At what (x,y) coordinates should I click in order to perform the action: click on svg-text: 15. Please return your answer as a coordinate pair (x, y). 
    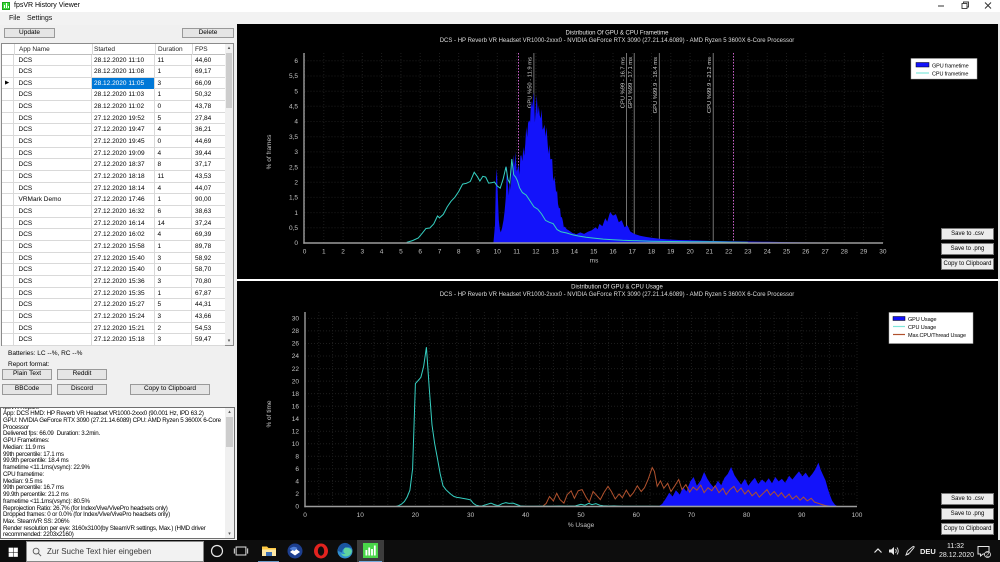
    Looking at the image, I should click on (594, 252).